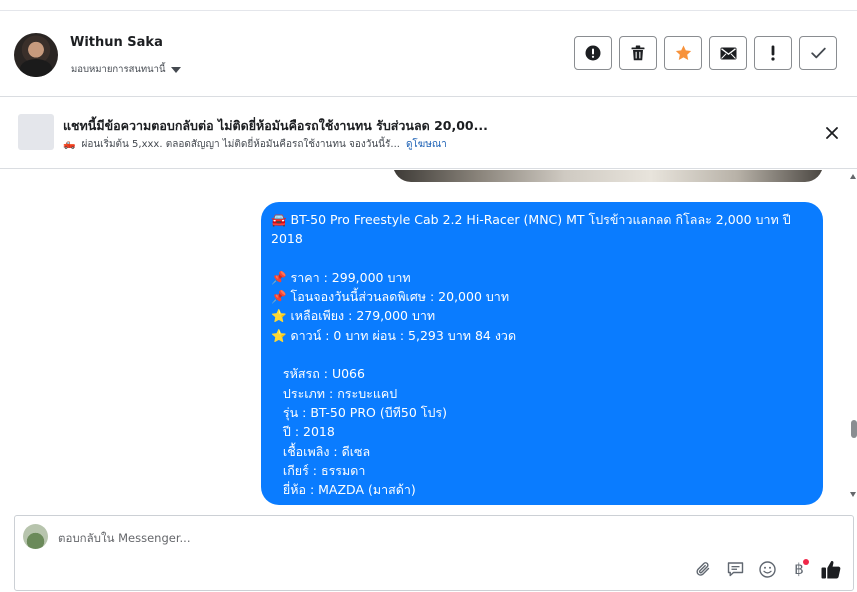  What do you see at coordinates (705, 53) in the screenshot?
I see `header-actions` at bounding box center [705, 53].